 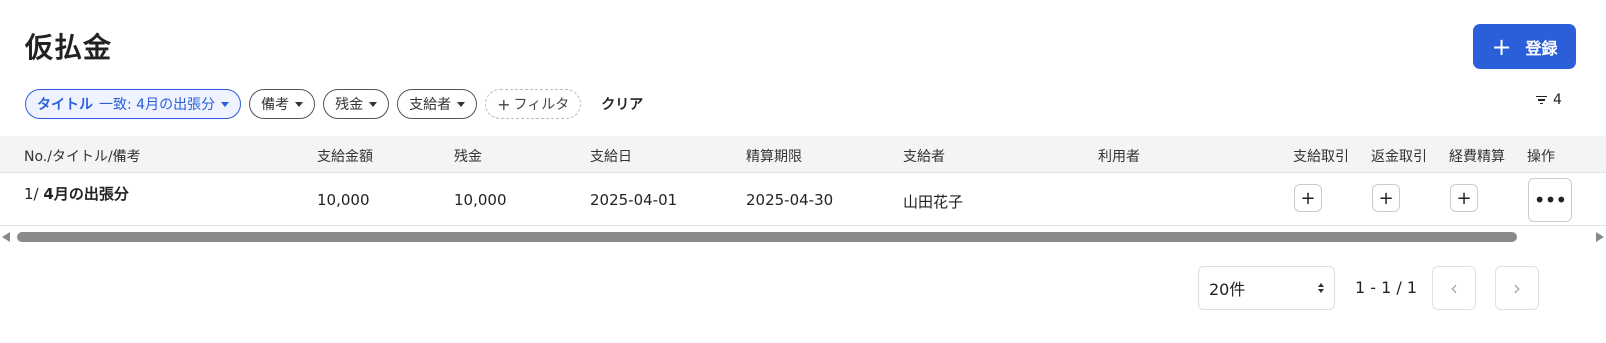 I want to click on cell-balance: 10,000, so click(x=480, y=200).